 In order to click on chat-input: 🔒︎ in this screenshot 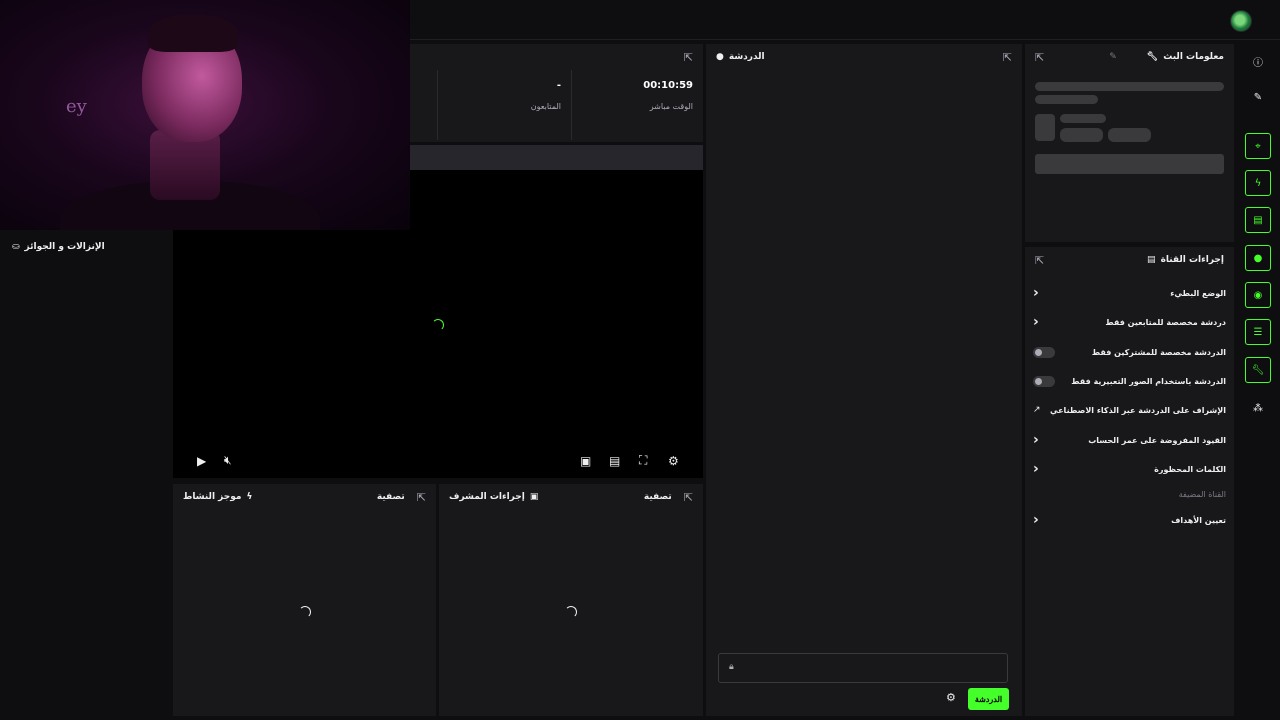, I will do `click(863, 668)`.